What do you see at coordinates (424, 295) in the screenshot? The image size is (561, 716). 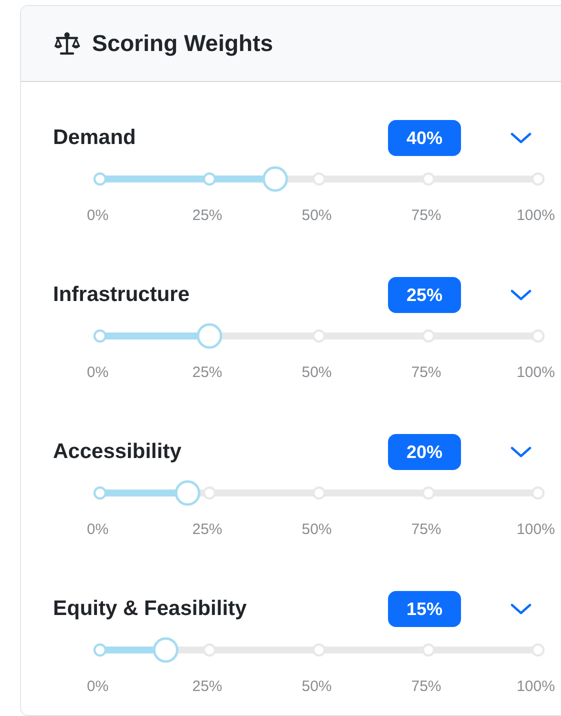 I see `weight-badge: 25%` at bounding box center [424, 295].